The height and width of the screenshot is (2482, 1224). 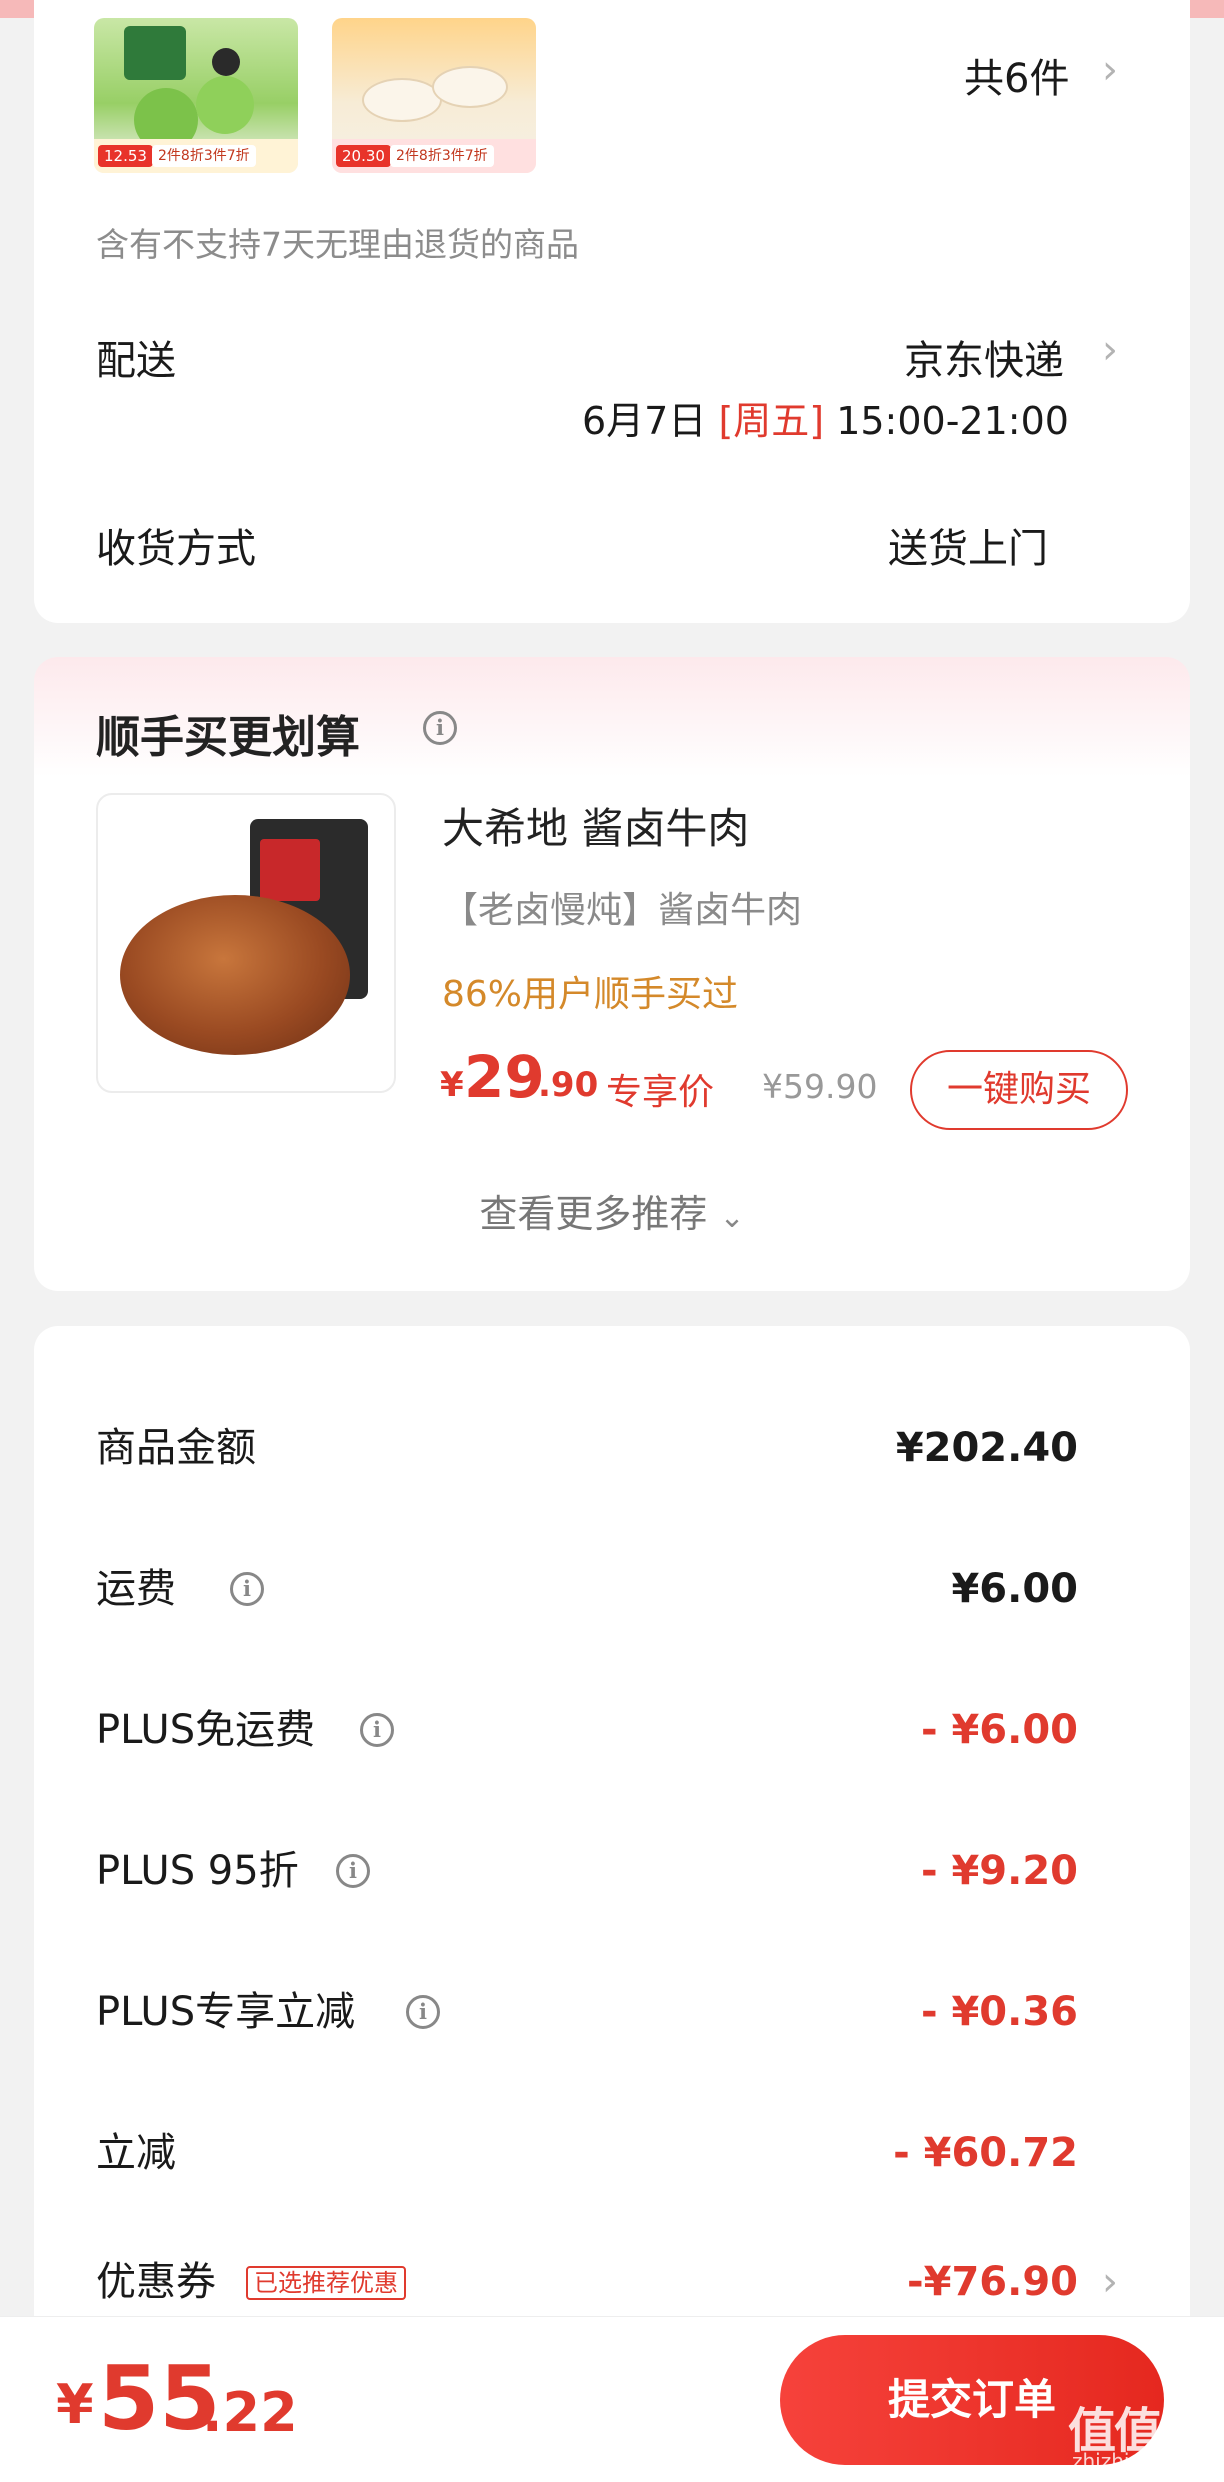 I want to click on summary-label: 运费, so click(x=136, y=1589).